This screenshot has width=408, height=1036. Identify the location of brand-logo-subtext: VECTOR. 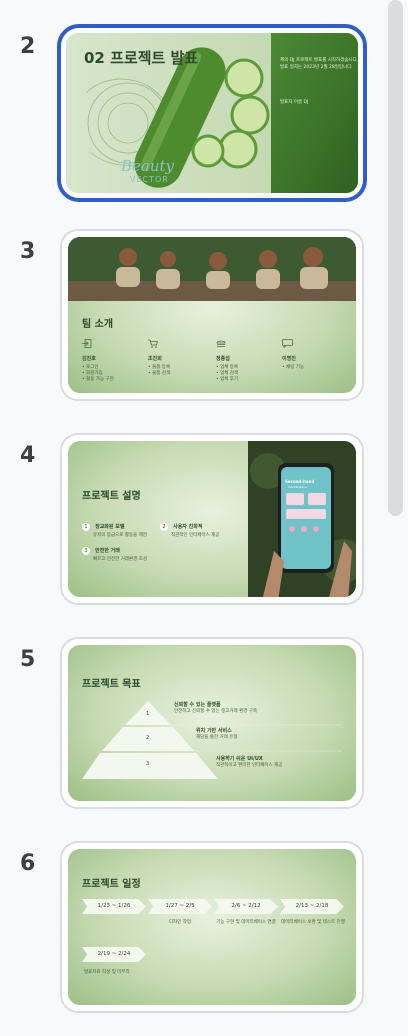
(149, 179).